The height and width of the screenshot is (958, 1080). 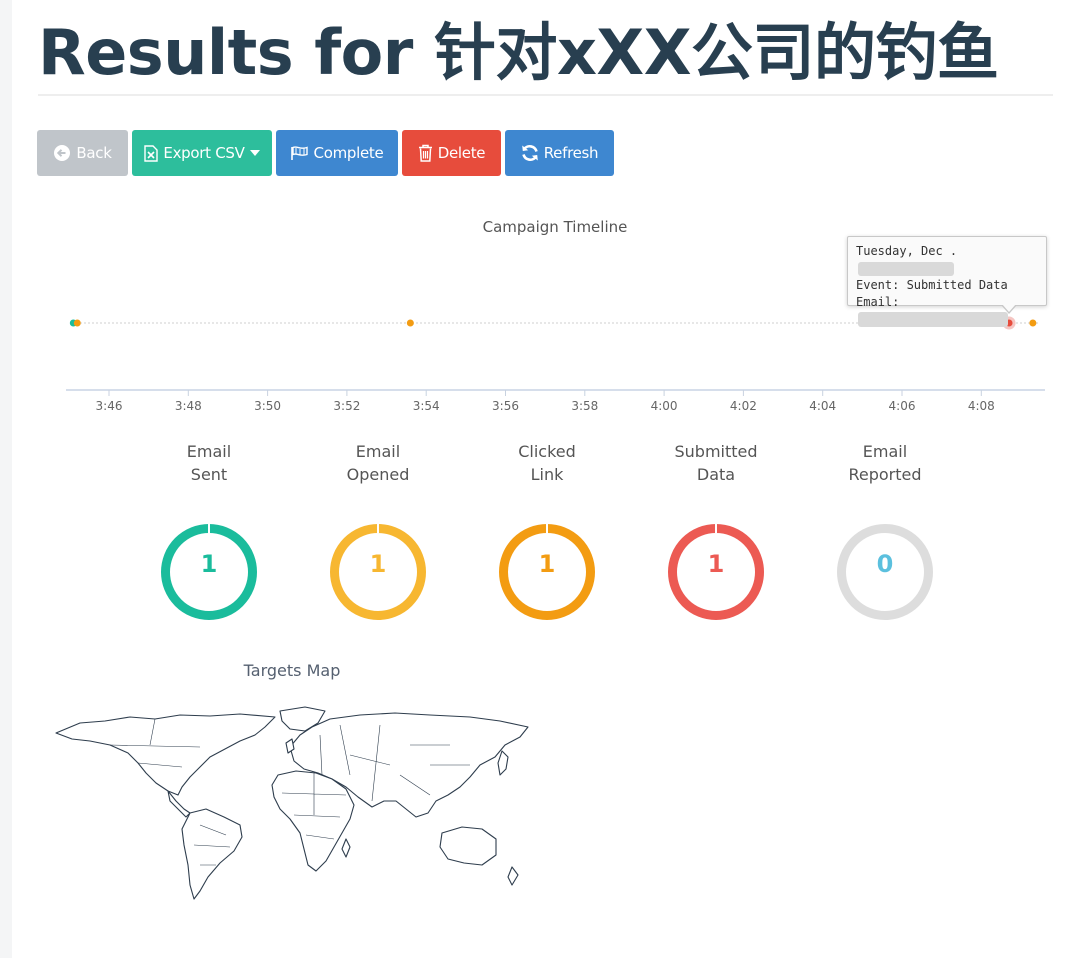 What do you see at coordinates (6, 479) in the screenshot?
I see `sidebar-edge` at bounding box center [6, 479].